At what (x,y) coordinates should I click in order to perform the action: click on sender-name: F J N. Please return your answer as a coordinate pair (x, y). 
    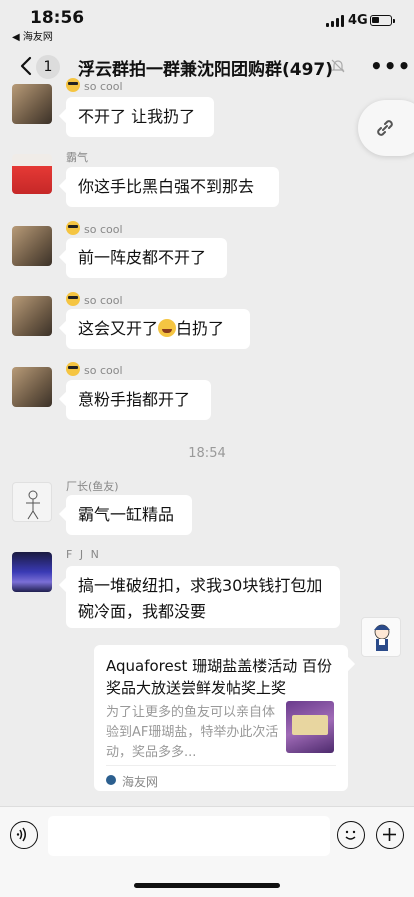
    Looking at the image, I should click on (83, 554).